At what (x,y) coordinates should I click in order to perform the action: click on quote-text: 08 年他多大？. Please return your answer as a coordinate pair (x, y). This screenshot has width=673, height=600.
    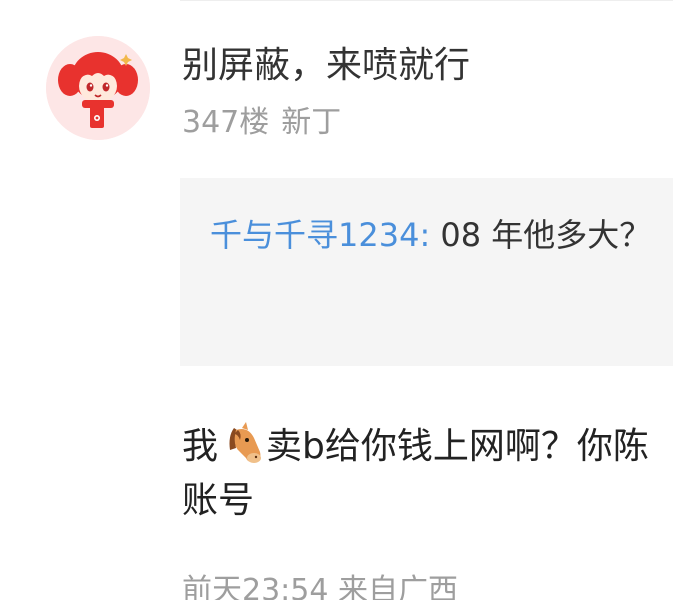
    Looking at the image, I should click on (541, 235).